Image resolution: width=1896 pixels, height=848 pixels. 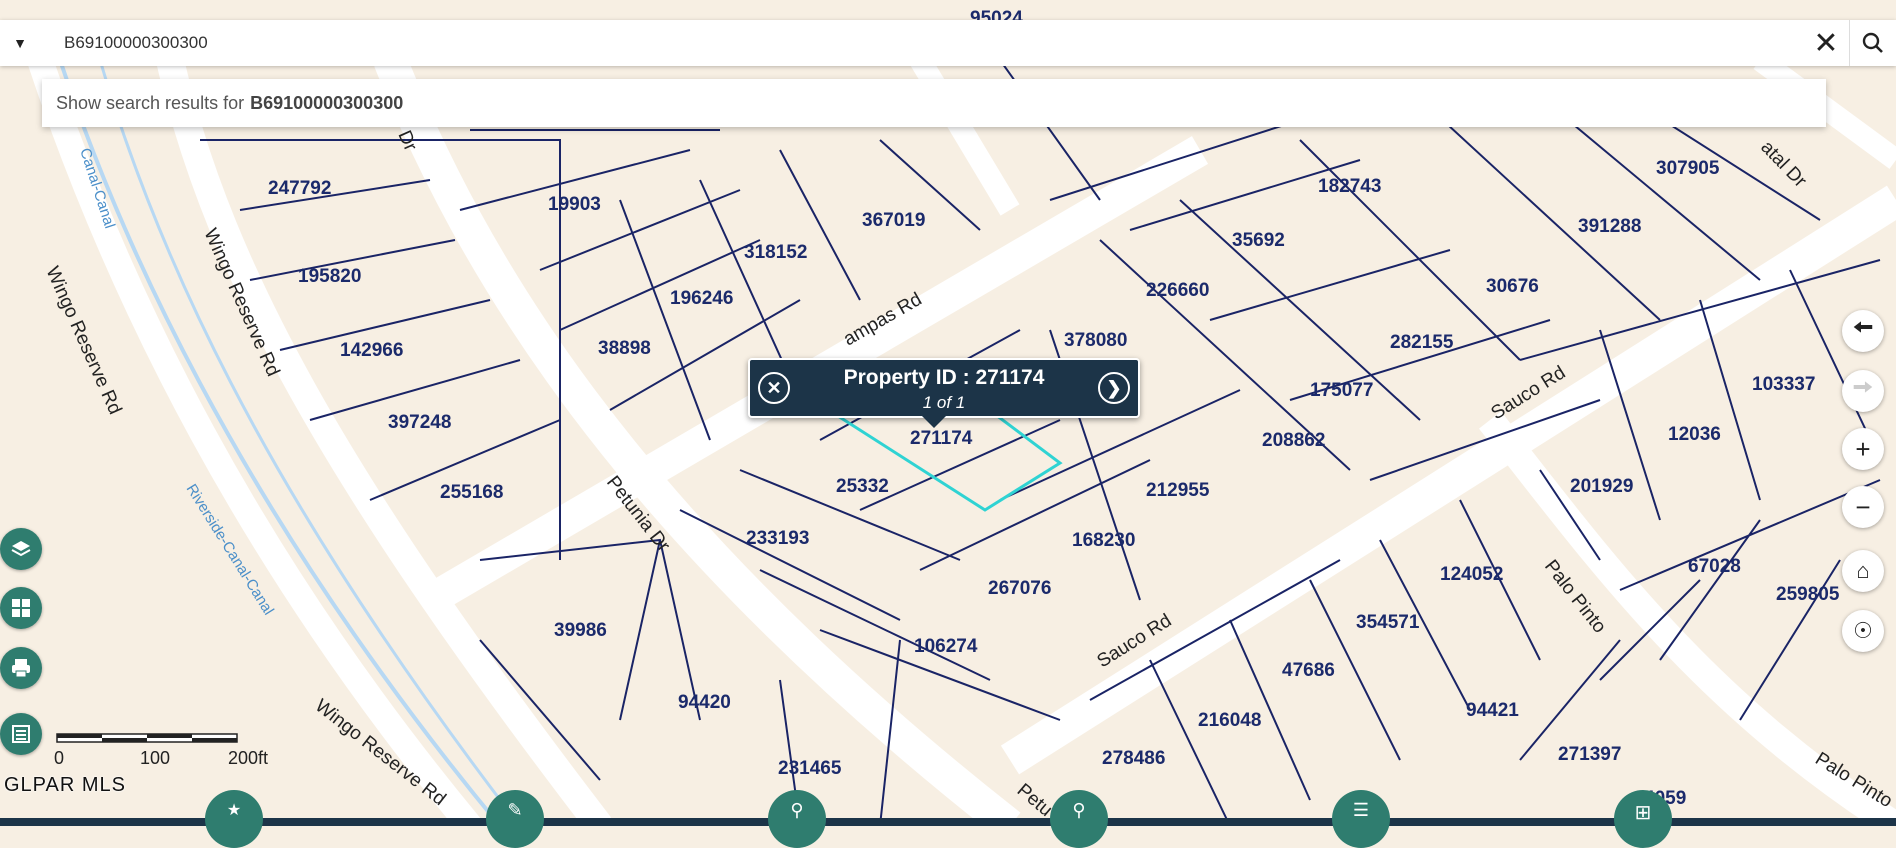 I want to click on search-area-icon: ⚲, so click(x=1079, y=810).